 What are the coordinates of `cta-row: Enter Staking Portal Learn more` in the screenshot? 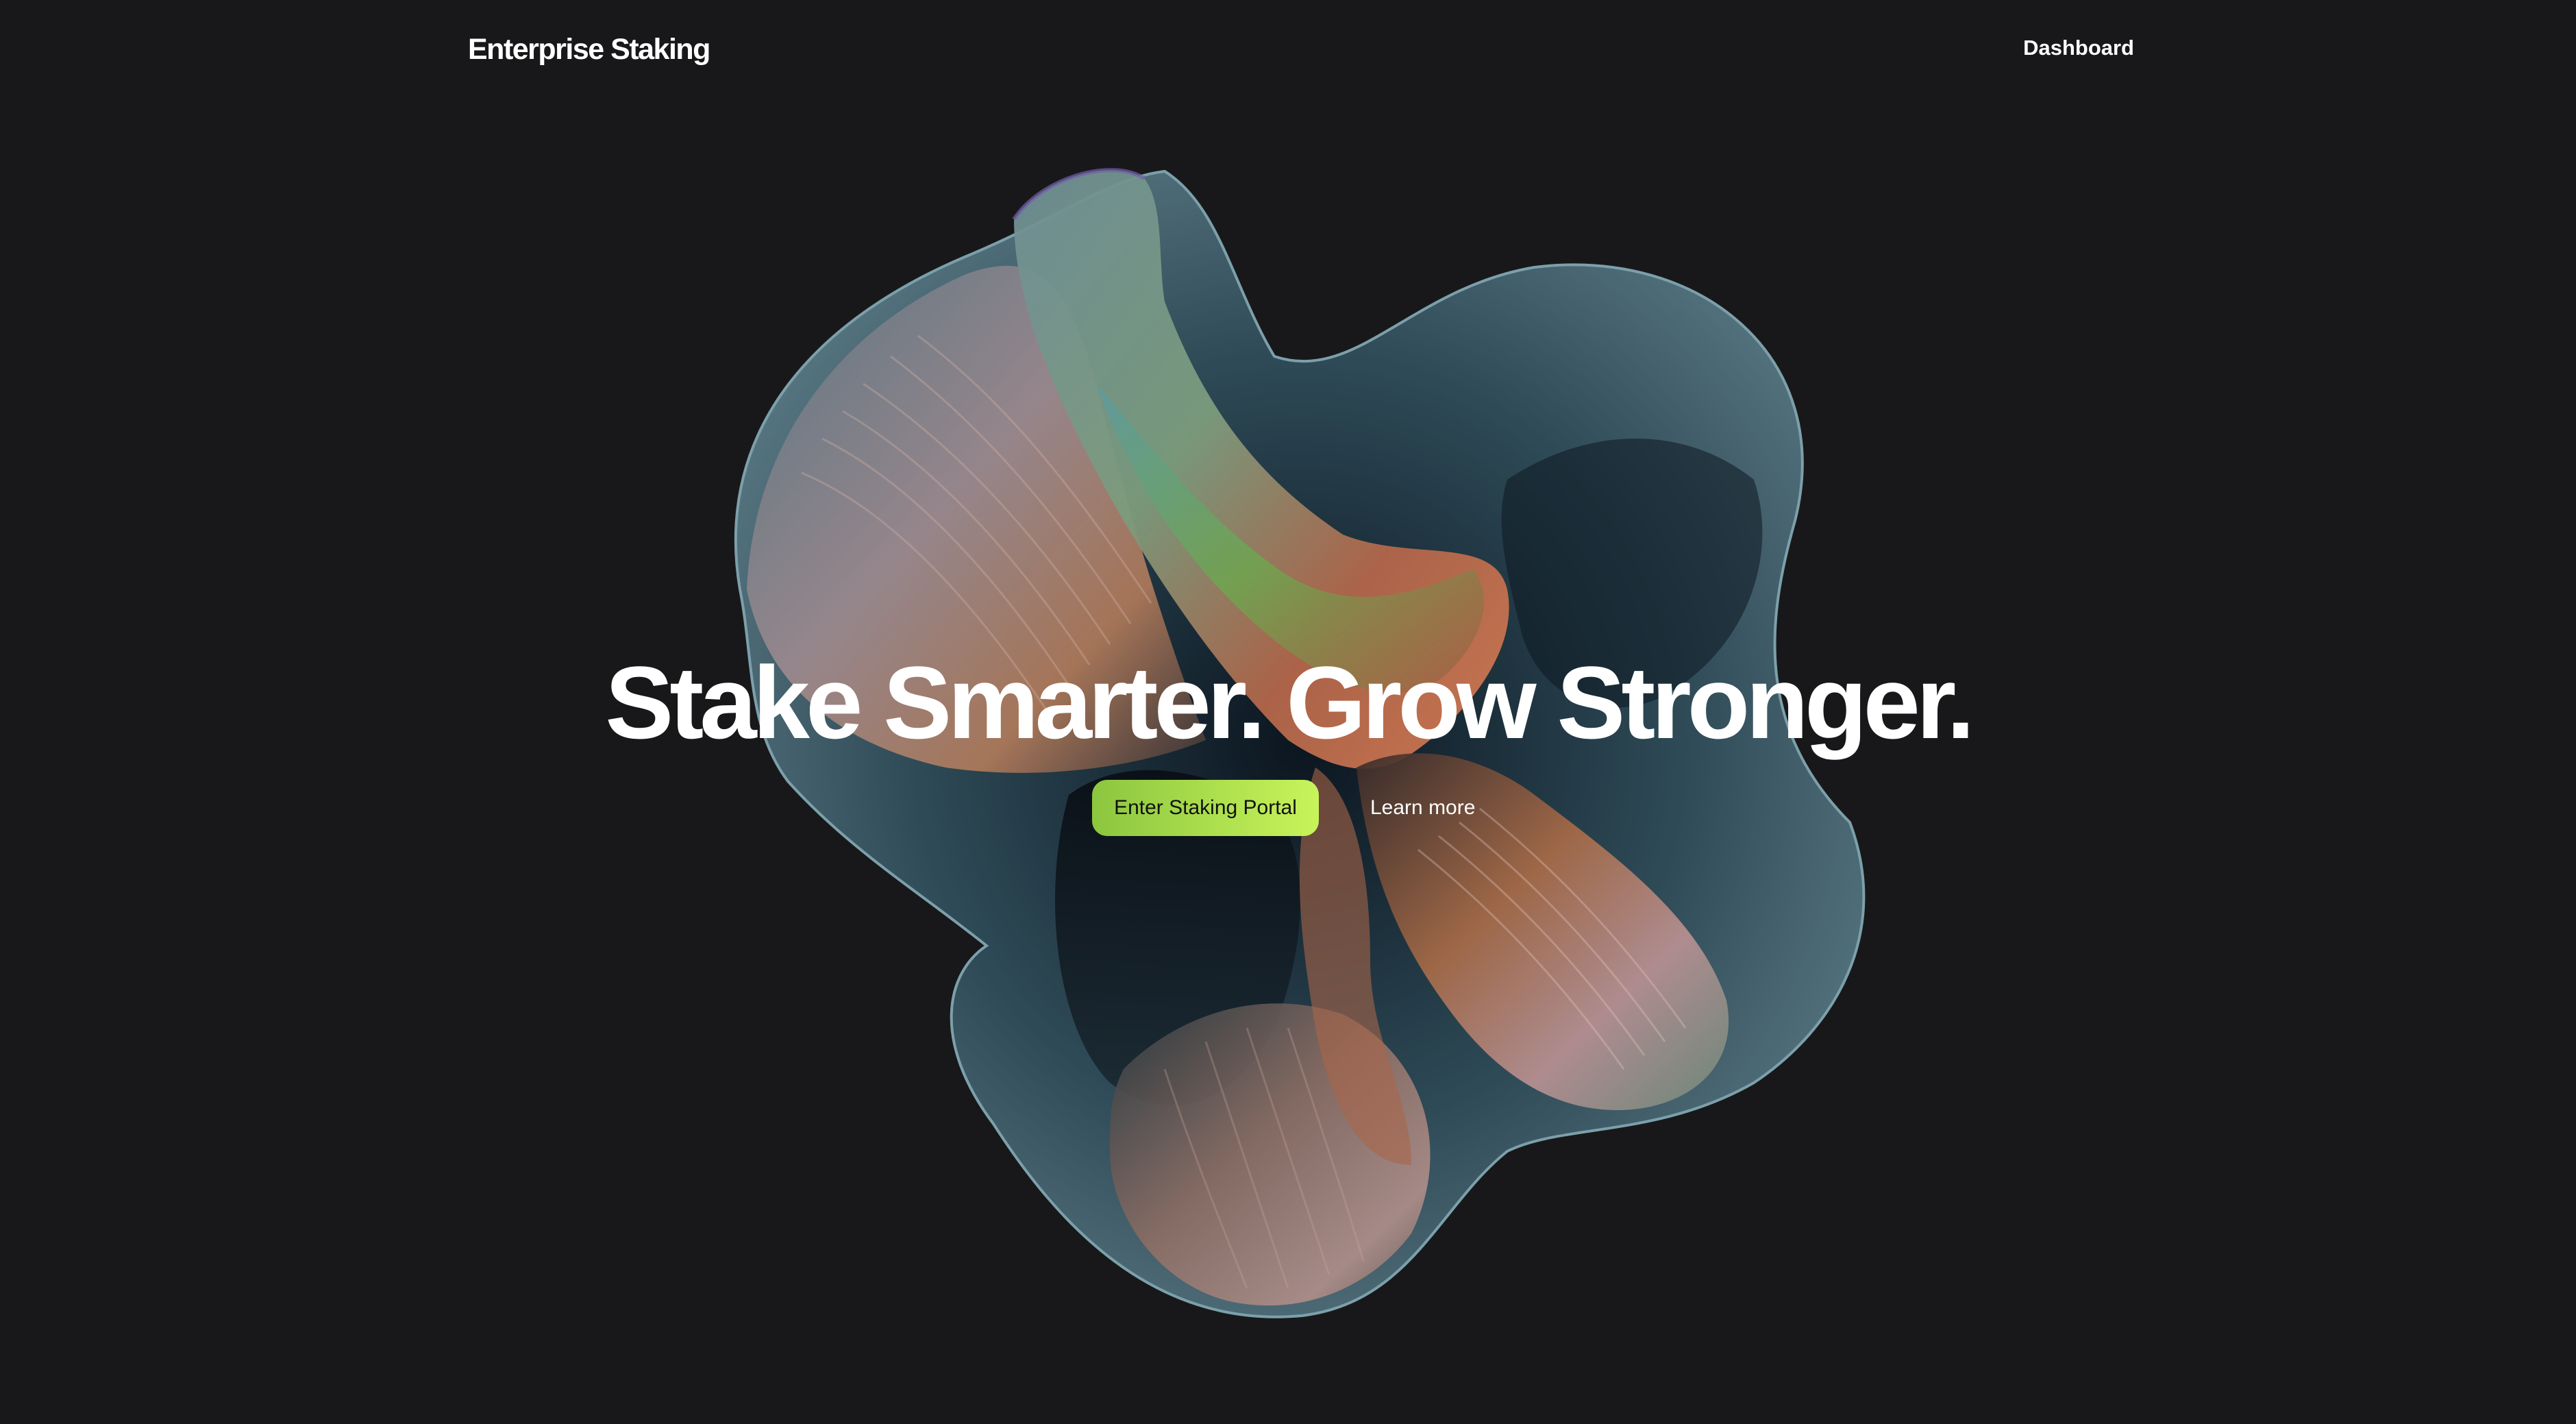 It's located at (1288, 808).